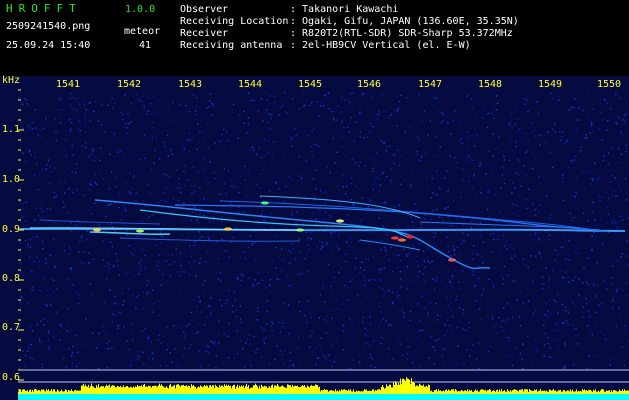 This screenshot has width=629, height=400. Describe the element at coordinates (11, 278) in the screenshot. I see `y-tick-0-8: 0.8` at that location.